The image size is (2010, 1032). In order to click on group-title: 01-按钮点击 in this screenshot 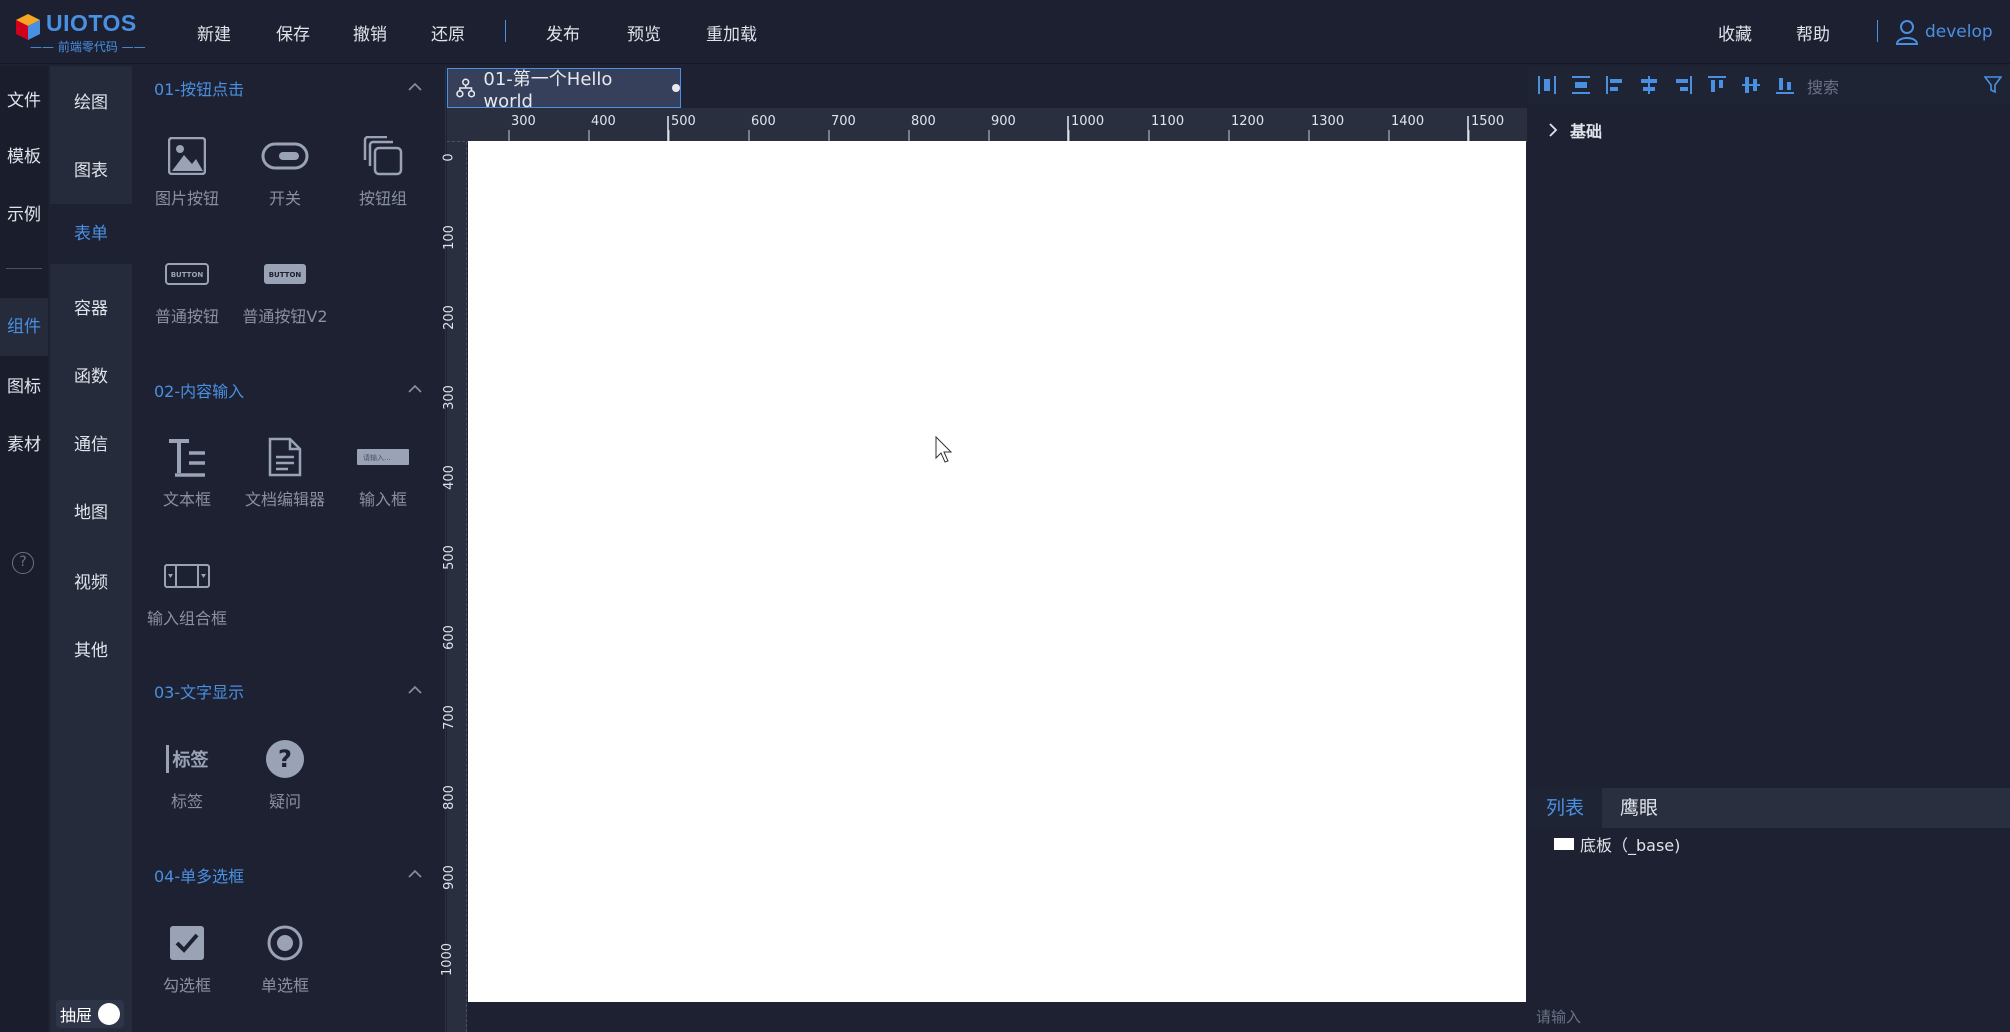, I will do `click(199, 88)`.